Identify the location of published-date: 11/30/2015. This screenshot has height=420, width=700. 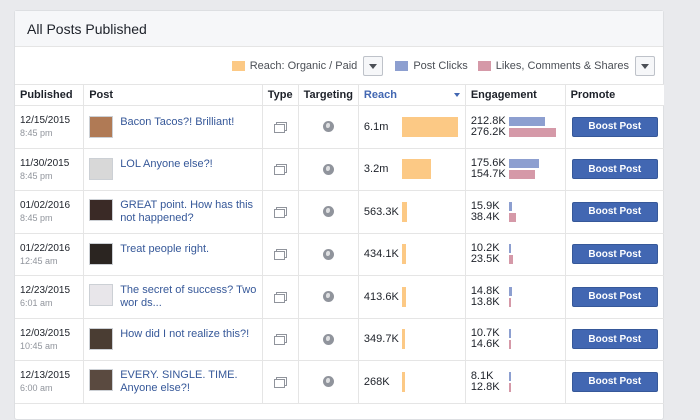
(45, 163).